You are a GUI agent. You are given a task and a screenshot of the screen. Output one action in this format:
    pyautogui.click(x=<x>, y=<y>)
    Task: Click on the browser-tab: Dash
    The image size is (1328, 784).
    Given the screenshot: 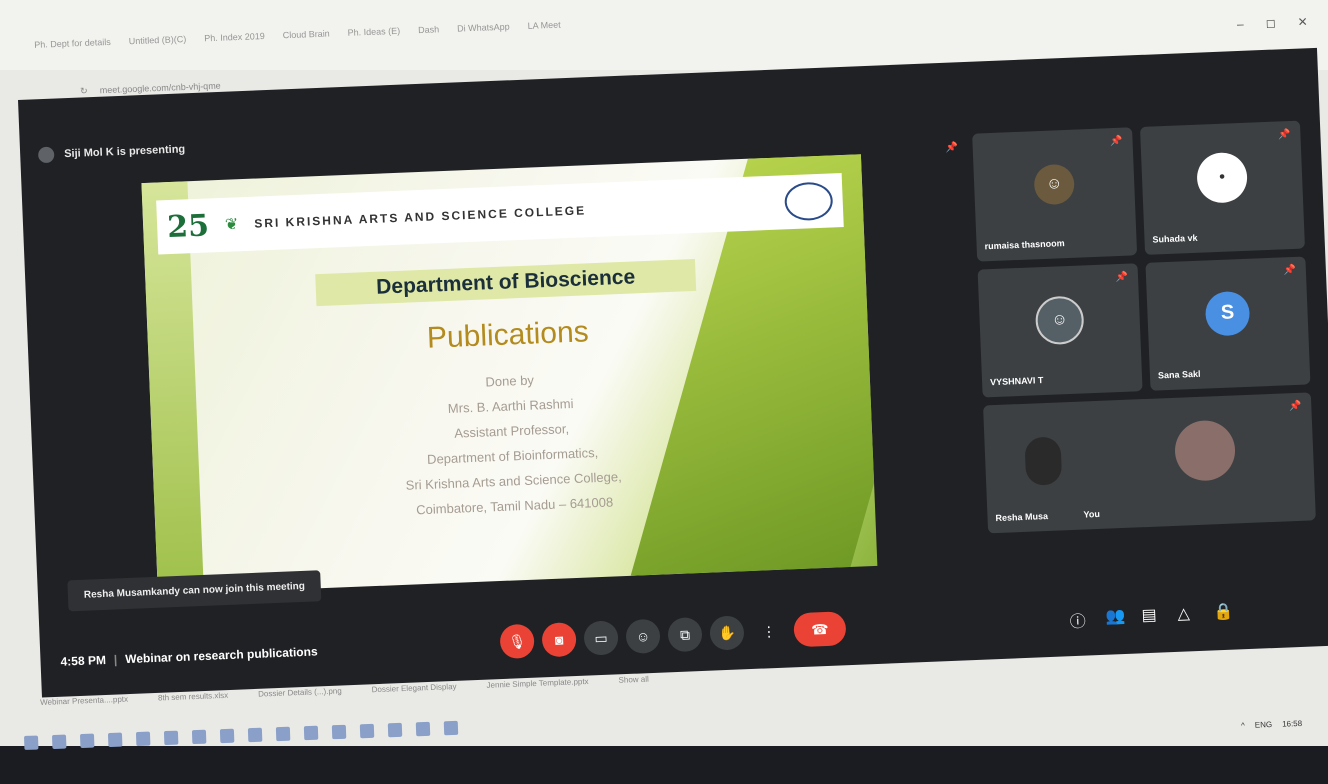 What is the action you would take?
    pyautogui.click(x=429, y=29)
    